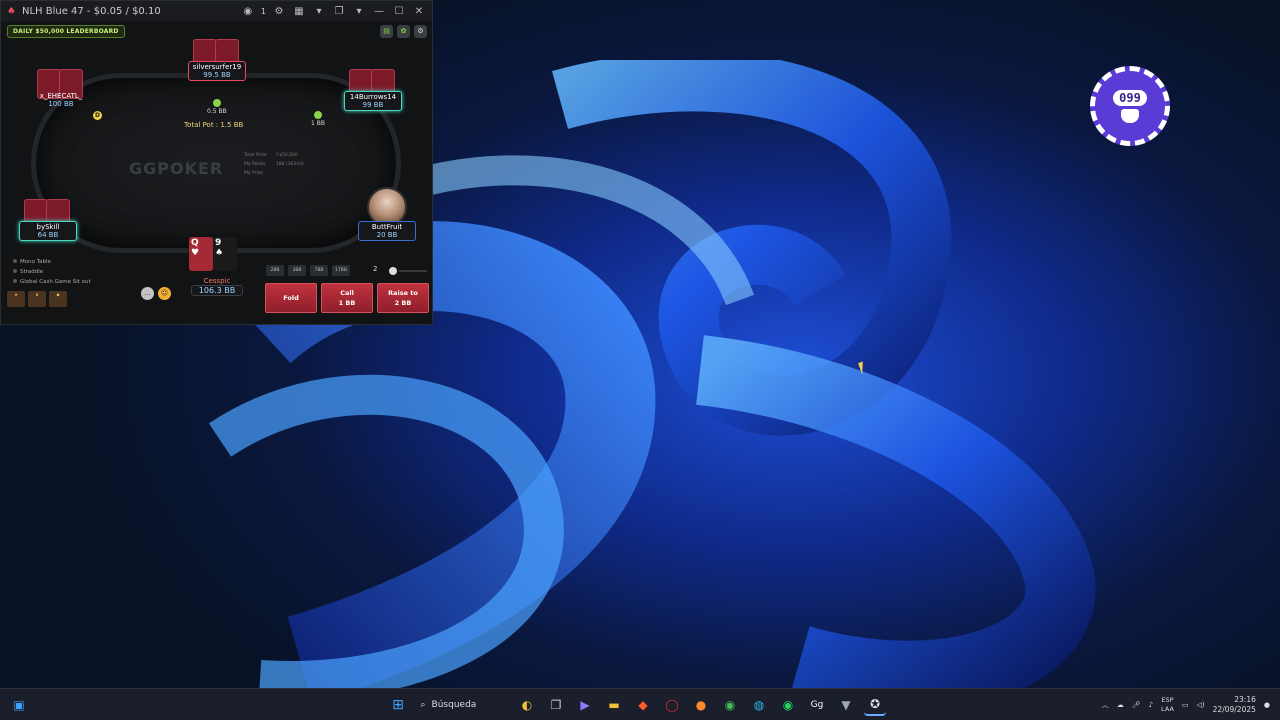 This screenshot has height=720, width=1280. I want to click on my-prize-label: My Prize, so click(253, 173).